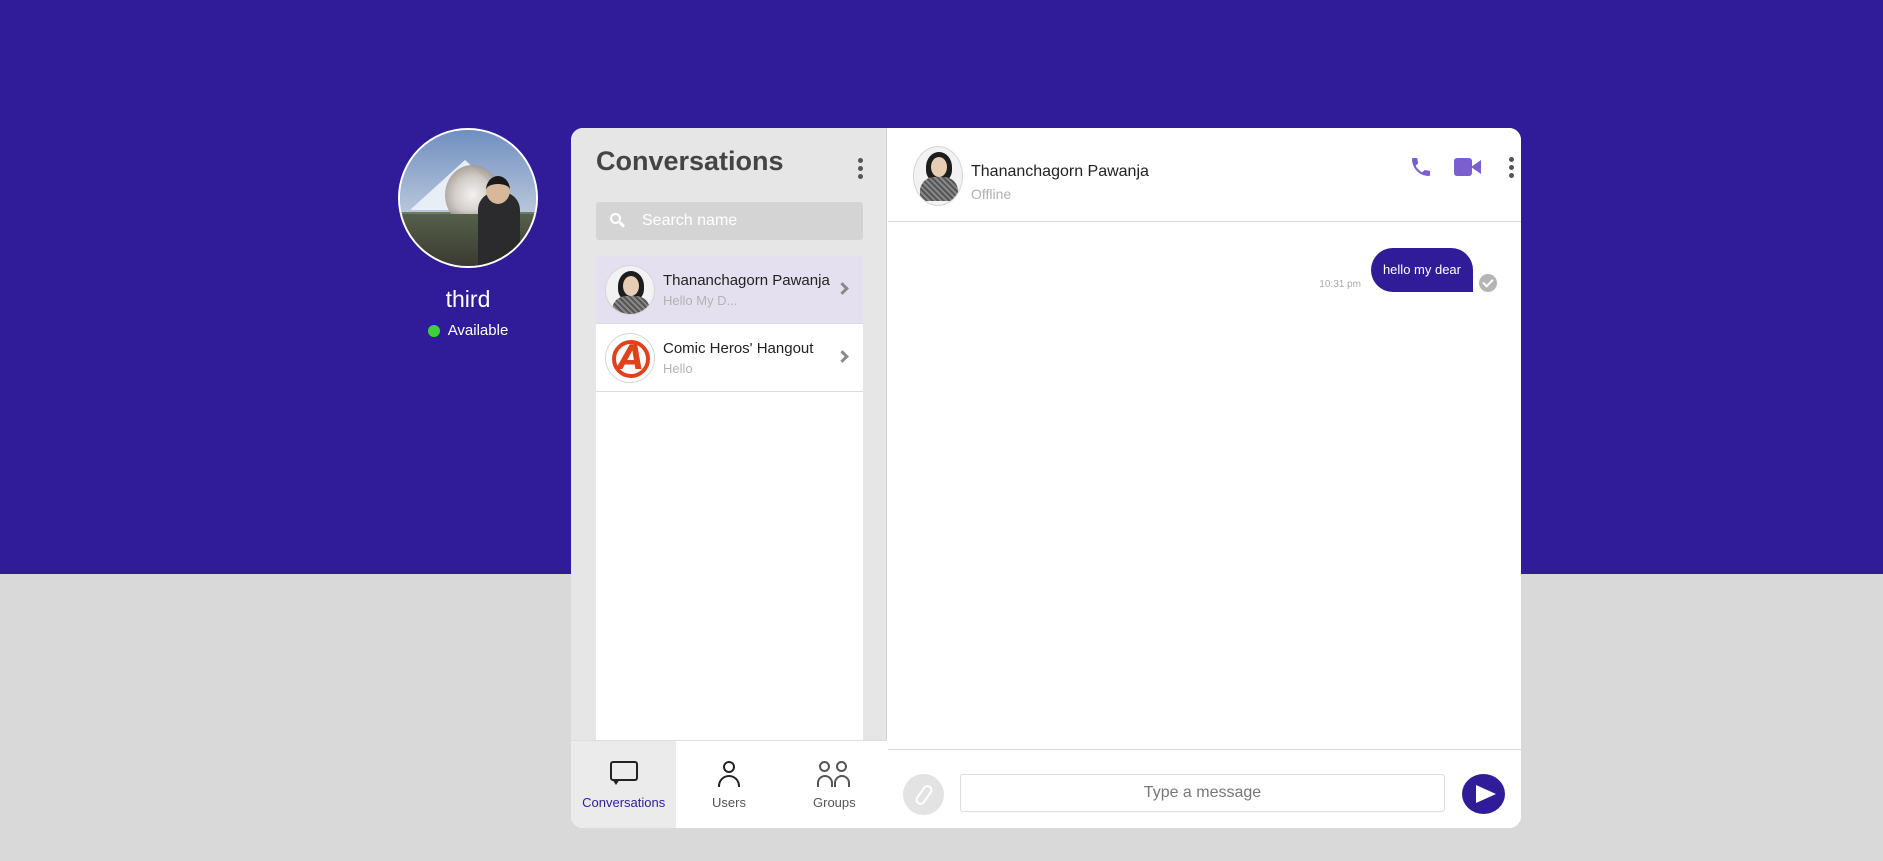 The width and height of the screenshot is (1883, 861). Describe the element at coordinates (1340, 284) in the screenshot. I see `message-time: 10:31 pm` at that location.